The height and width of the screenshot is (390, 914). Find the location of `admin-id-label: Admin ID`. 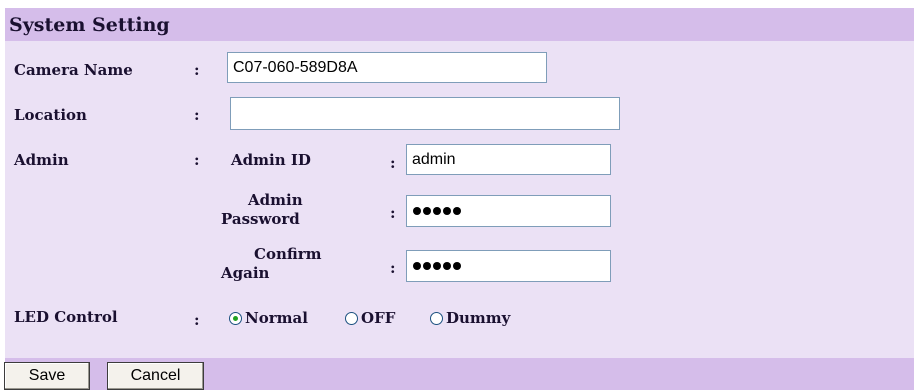

admin-id-label: Admin ID is located at coordinates (271, 160).